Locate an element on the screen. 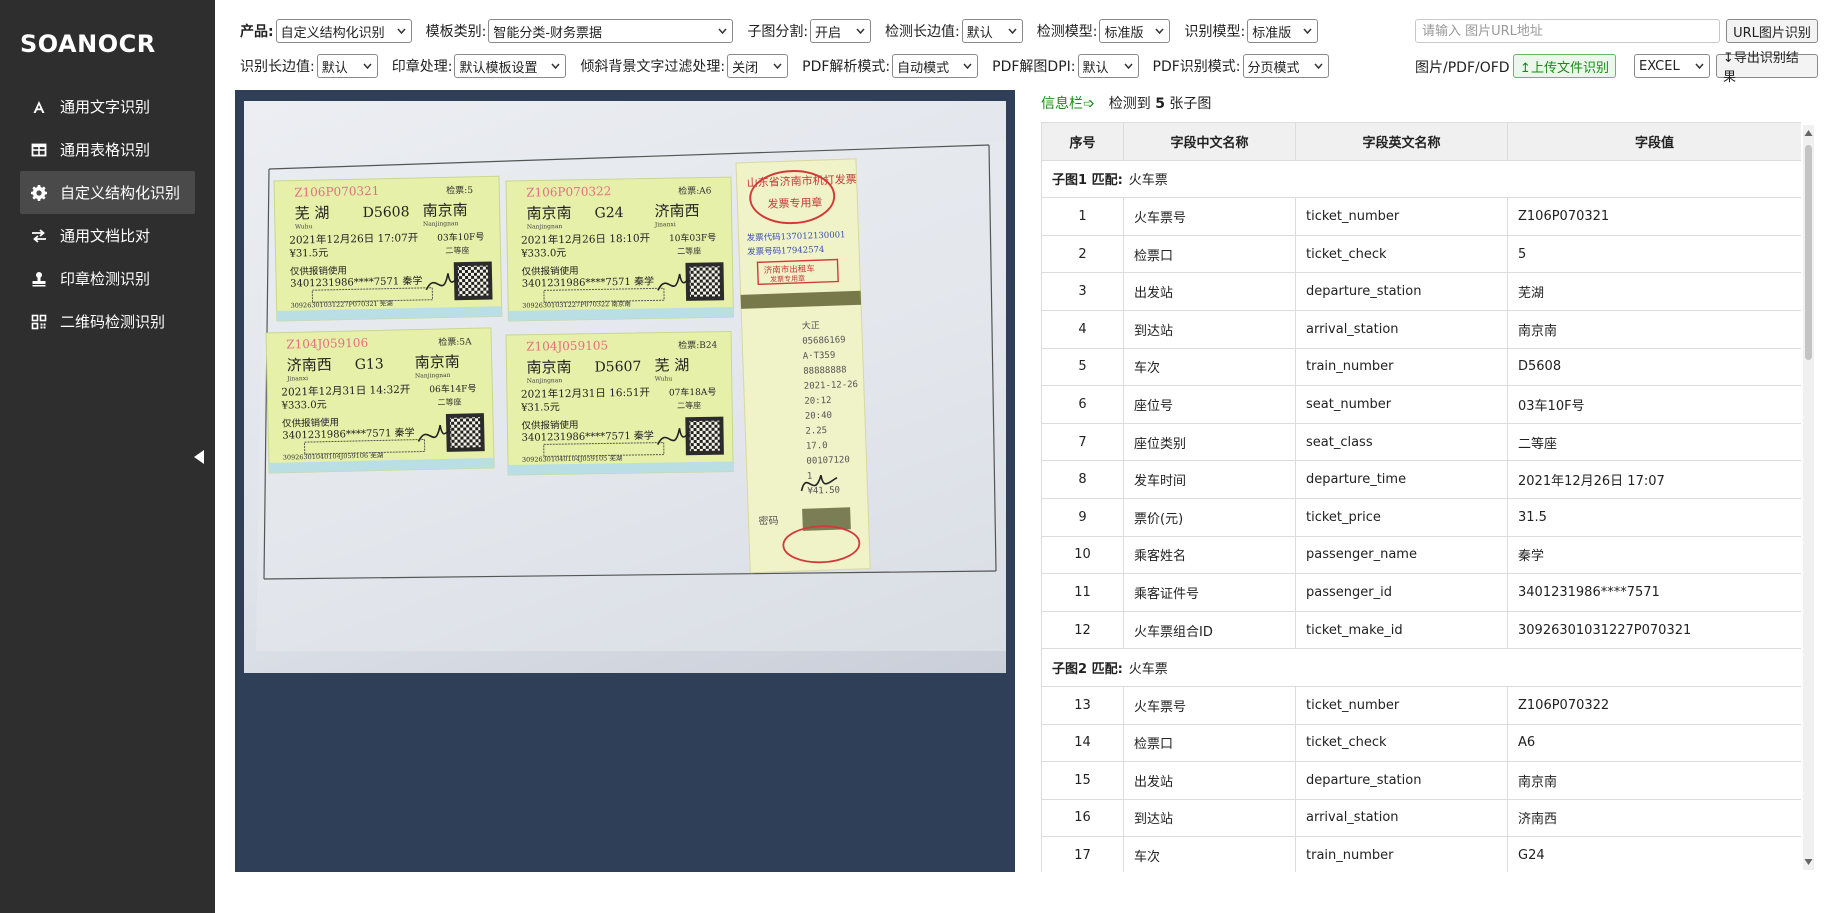 The height and width of the screenshot is (913, 1843). ticket-seat: 07车18A号 is located at coordinates (693, 392).